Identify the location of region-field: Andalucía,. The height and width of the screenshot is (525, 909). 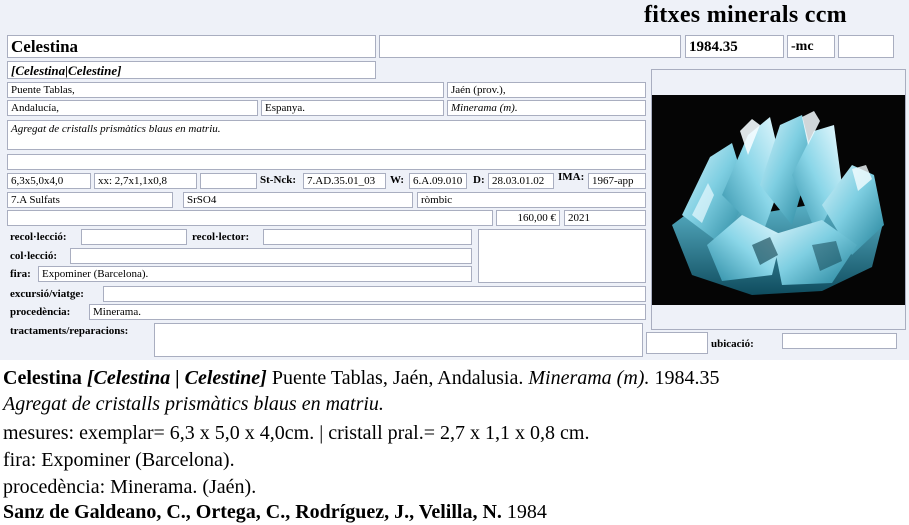
(132, 108).